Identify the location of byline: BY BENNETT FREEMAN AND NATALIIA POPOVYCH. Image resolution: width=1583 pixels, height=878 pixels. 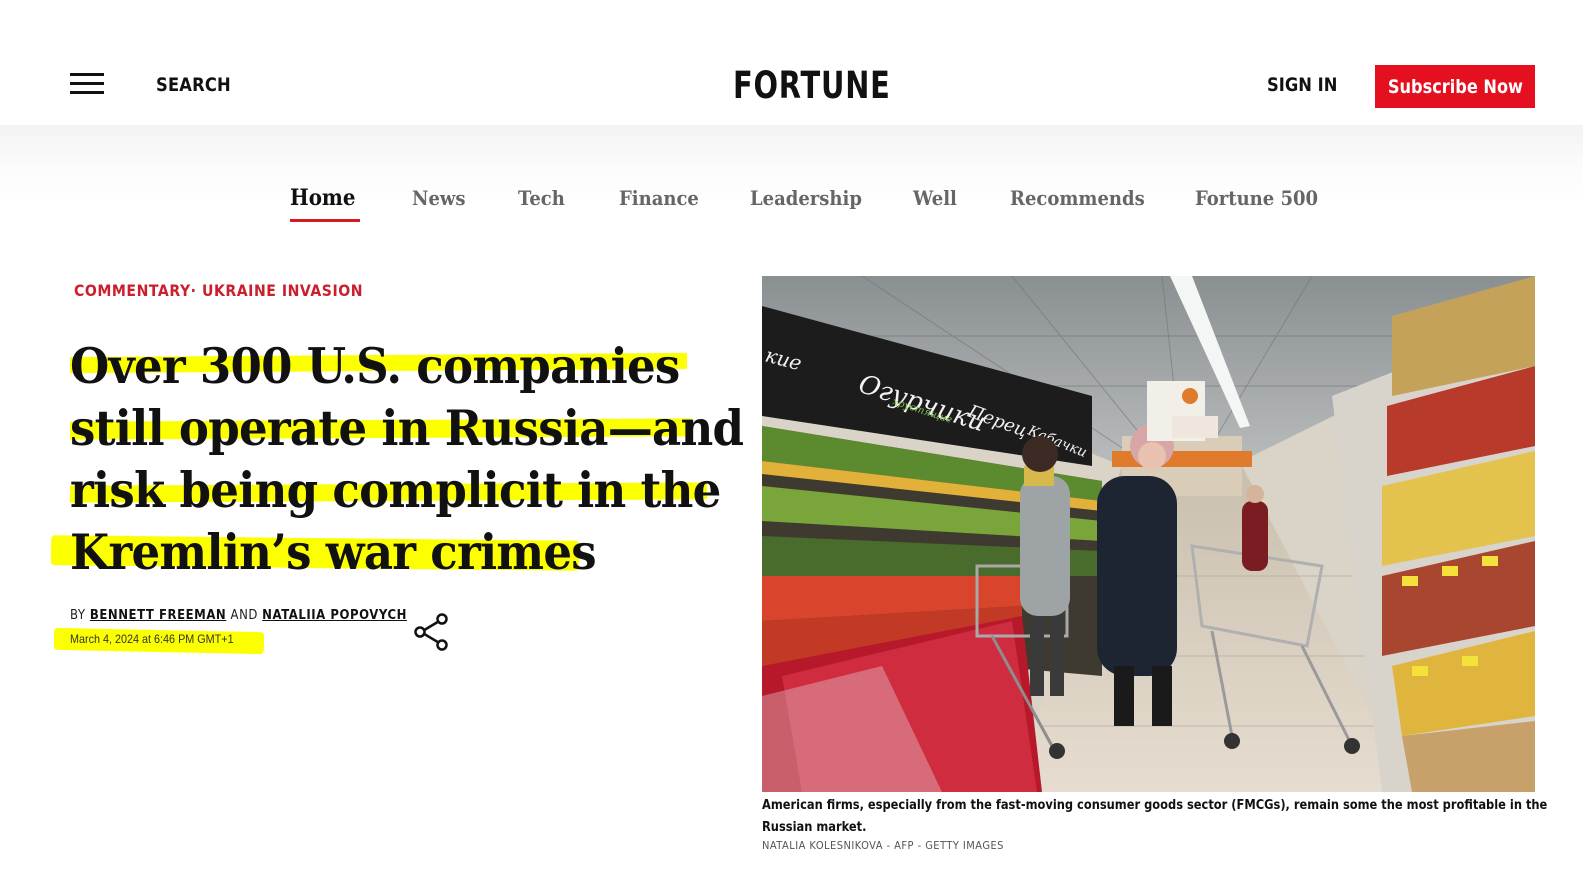
(238, 615).